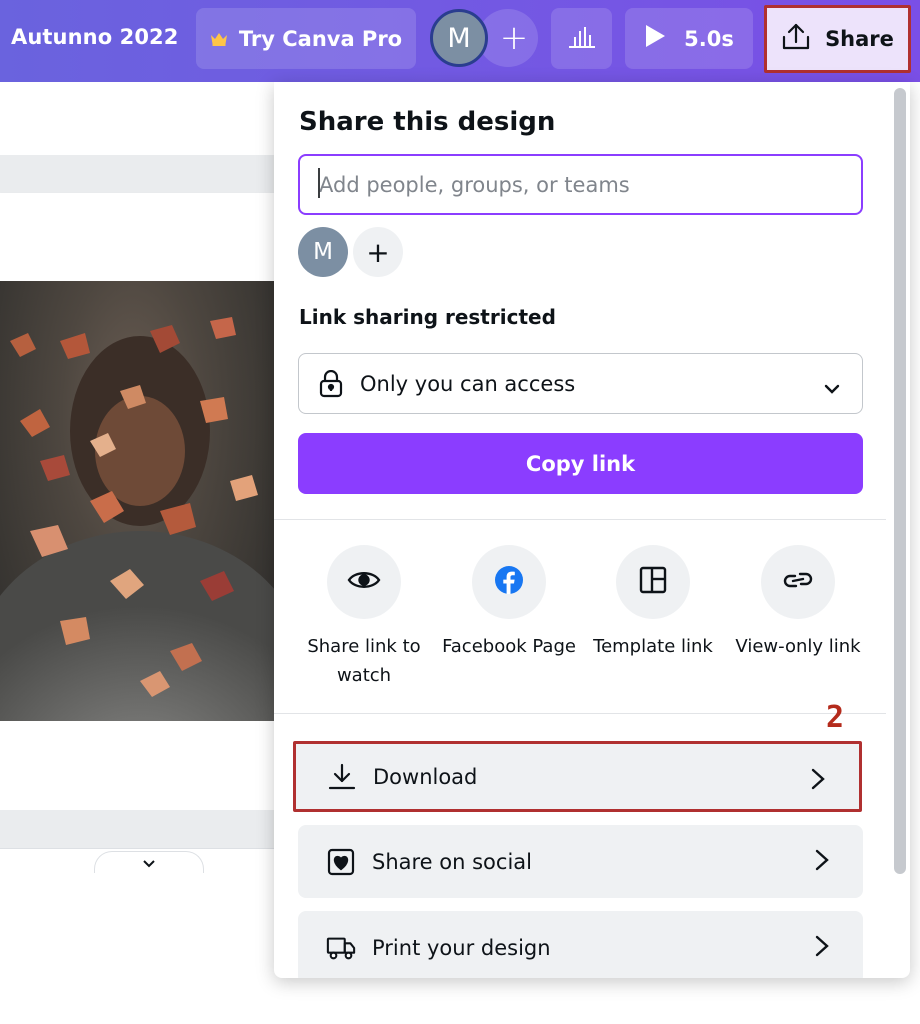  What do you see at coordinates (580, 463) in the screenshot?
I see `copy-link-button: Copy link` at bounding box center [580, 463].